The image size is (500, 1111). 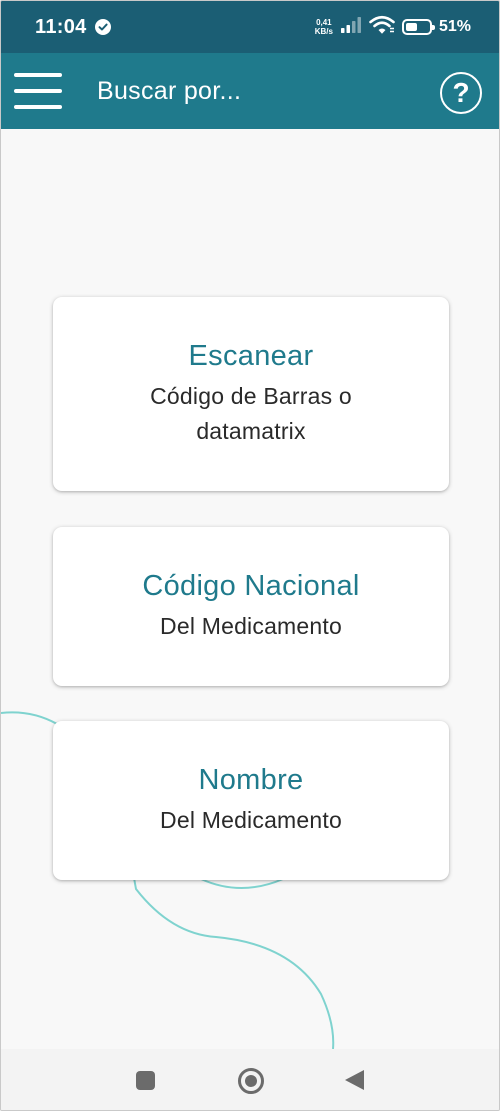 I want to click on help-icon: ?, so click(x=461, y=92).